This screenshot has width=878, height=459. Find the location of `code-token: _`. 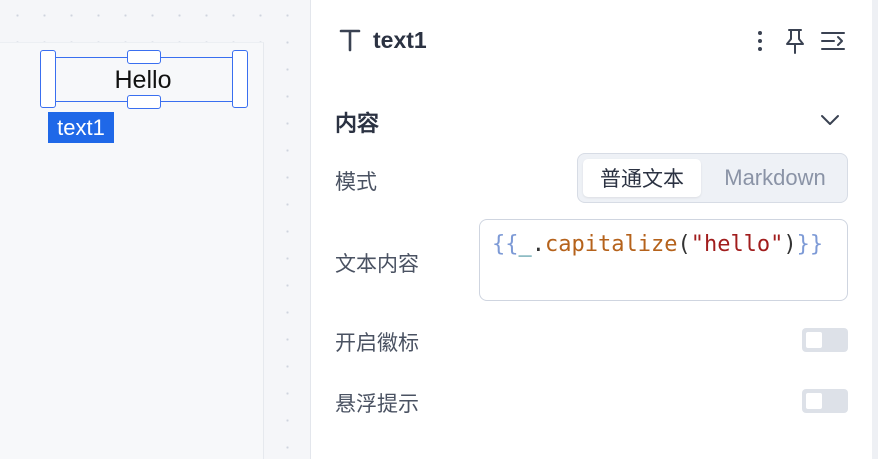

code-token: _ is located at coordinates (525, 244).